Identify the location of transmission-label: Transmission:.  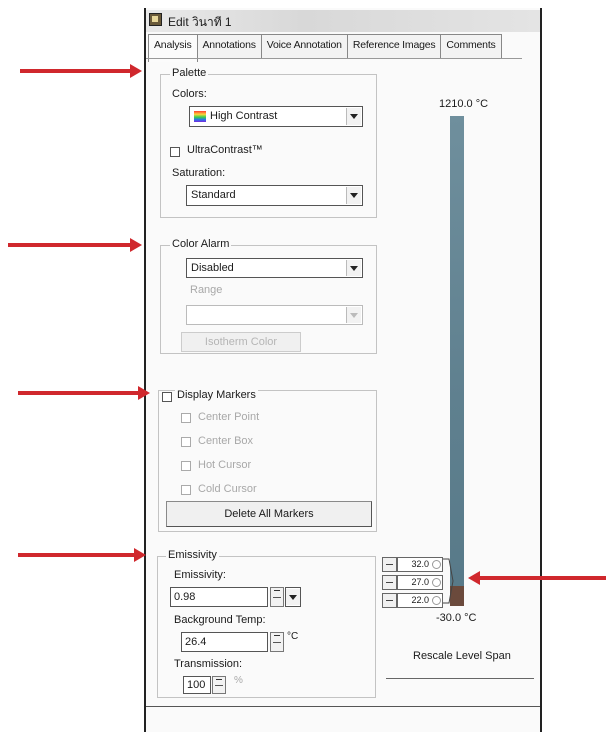
(208, 664).